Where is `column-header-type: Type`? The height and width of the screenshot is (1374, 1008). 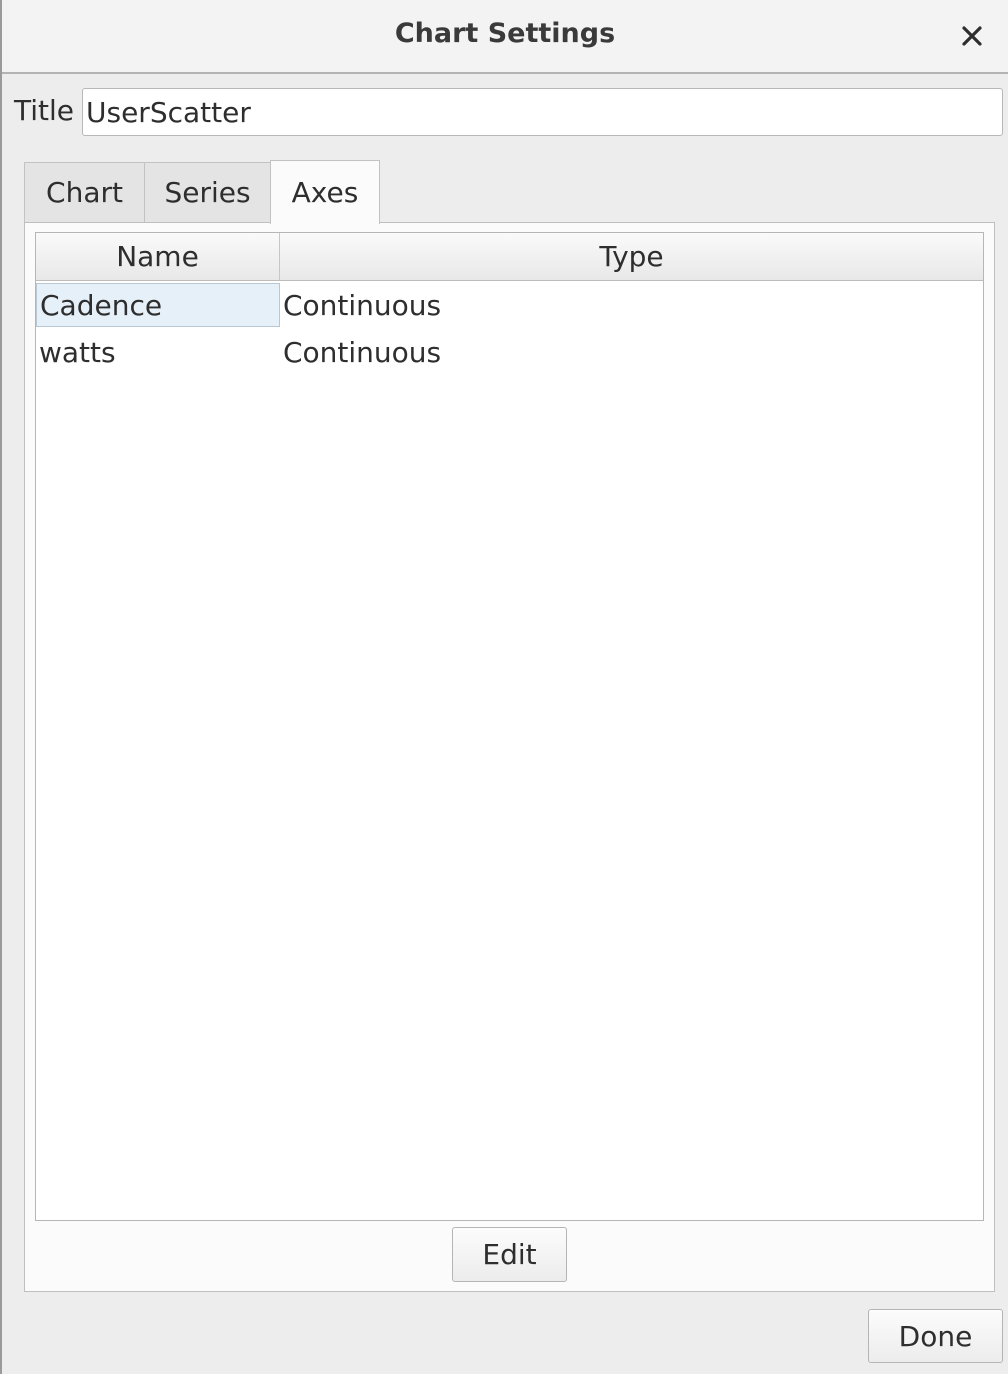 column-header-type: Type is located at coordinates (631, 256).